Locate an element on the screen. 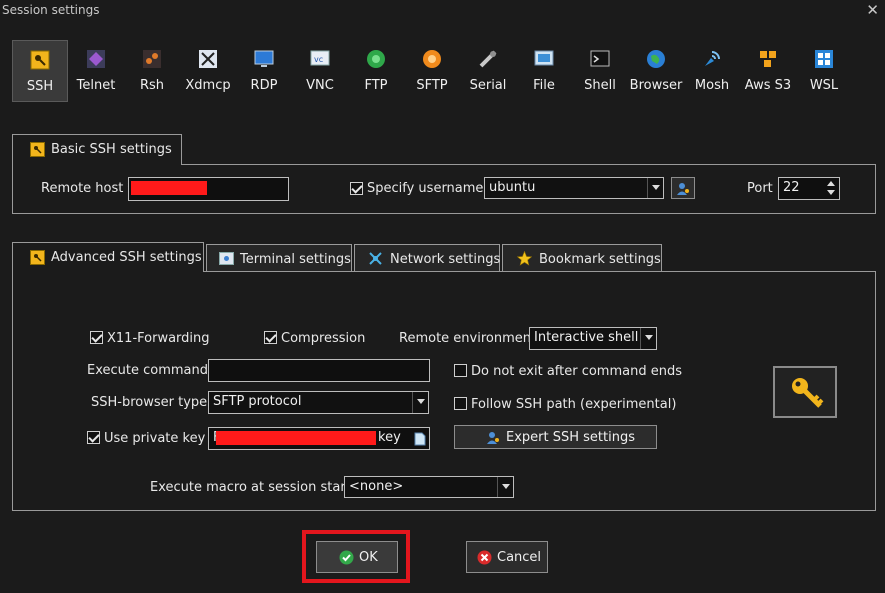 This screenshot has height=593, width=885. vnc-icon: vc is located at coordinates (320, 58).